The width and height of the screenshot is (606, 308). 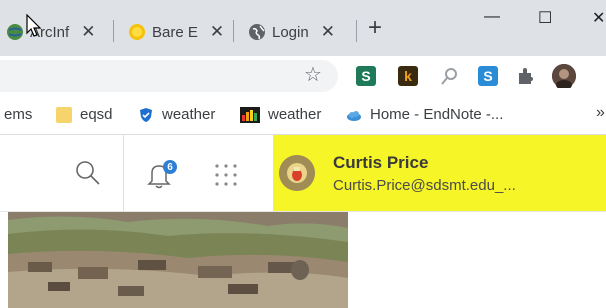 I want to click on tab-label: Login, so click(x=290, y=32).